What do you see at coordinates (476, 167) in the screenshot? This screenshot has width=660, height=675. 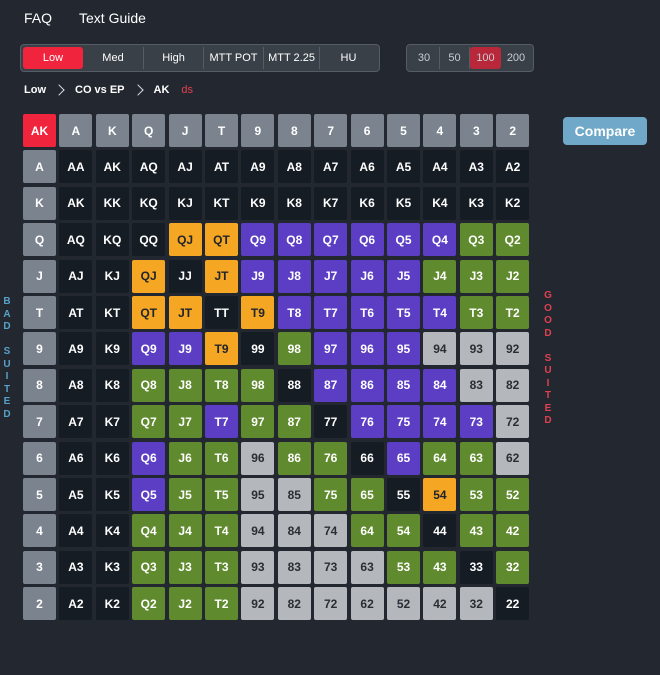 I see `hand-cell: A3` at bounding box center [476, 167].